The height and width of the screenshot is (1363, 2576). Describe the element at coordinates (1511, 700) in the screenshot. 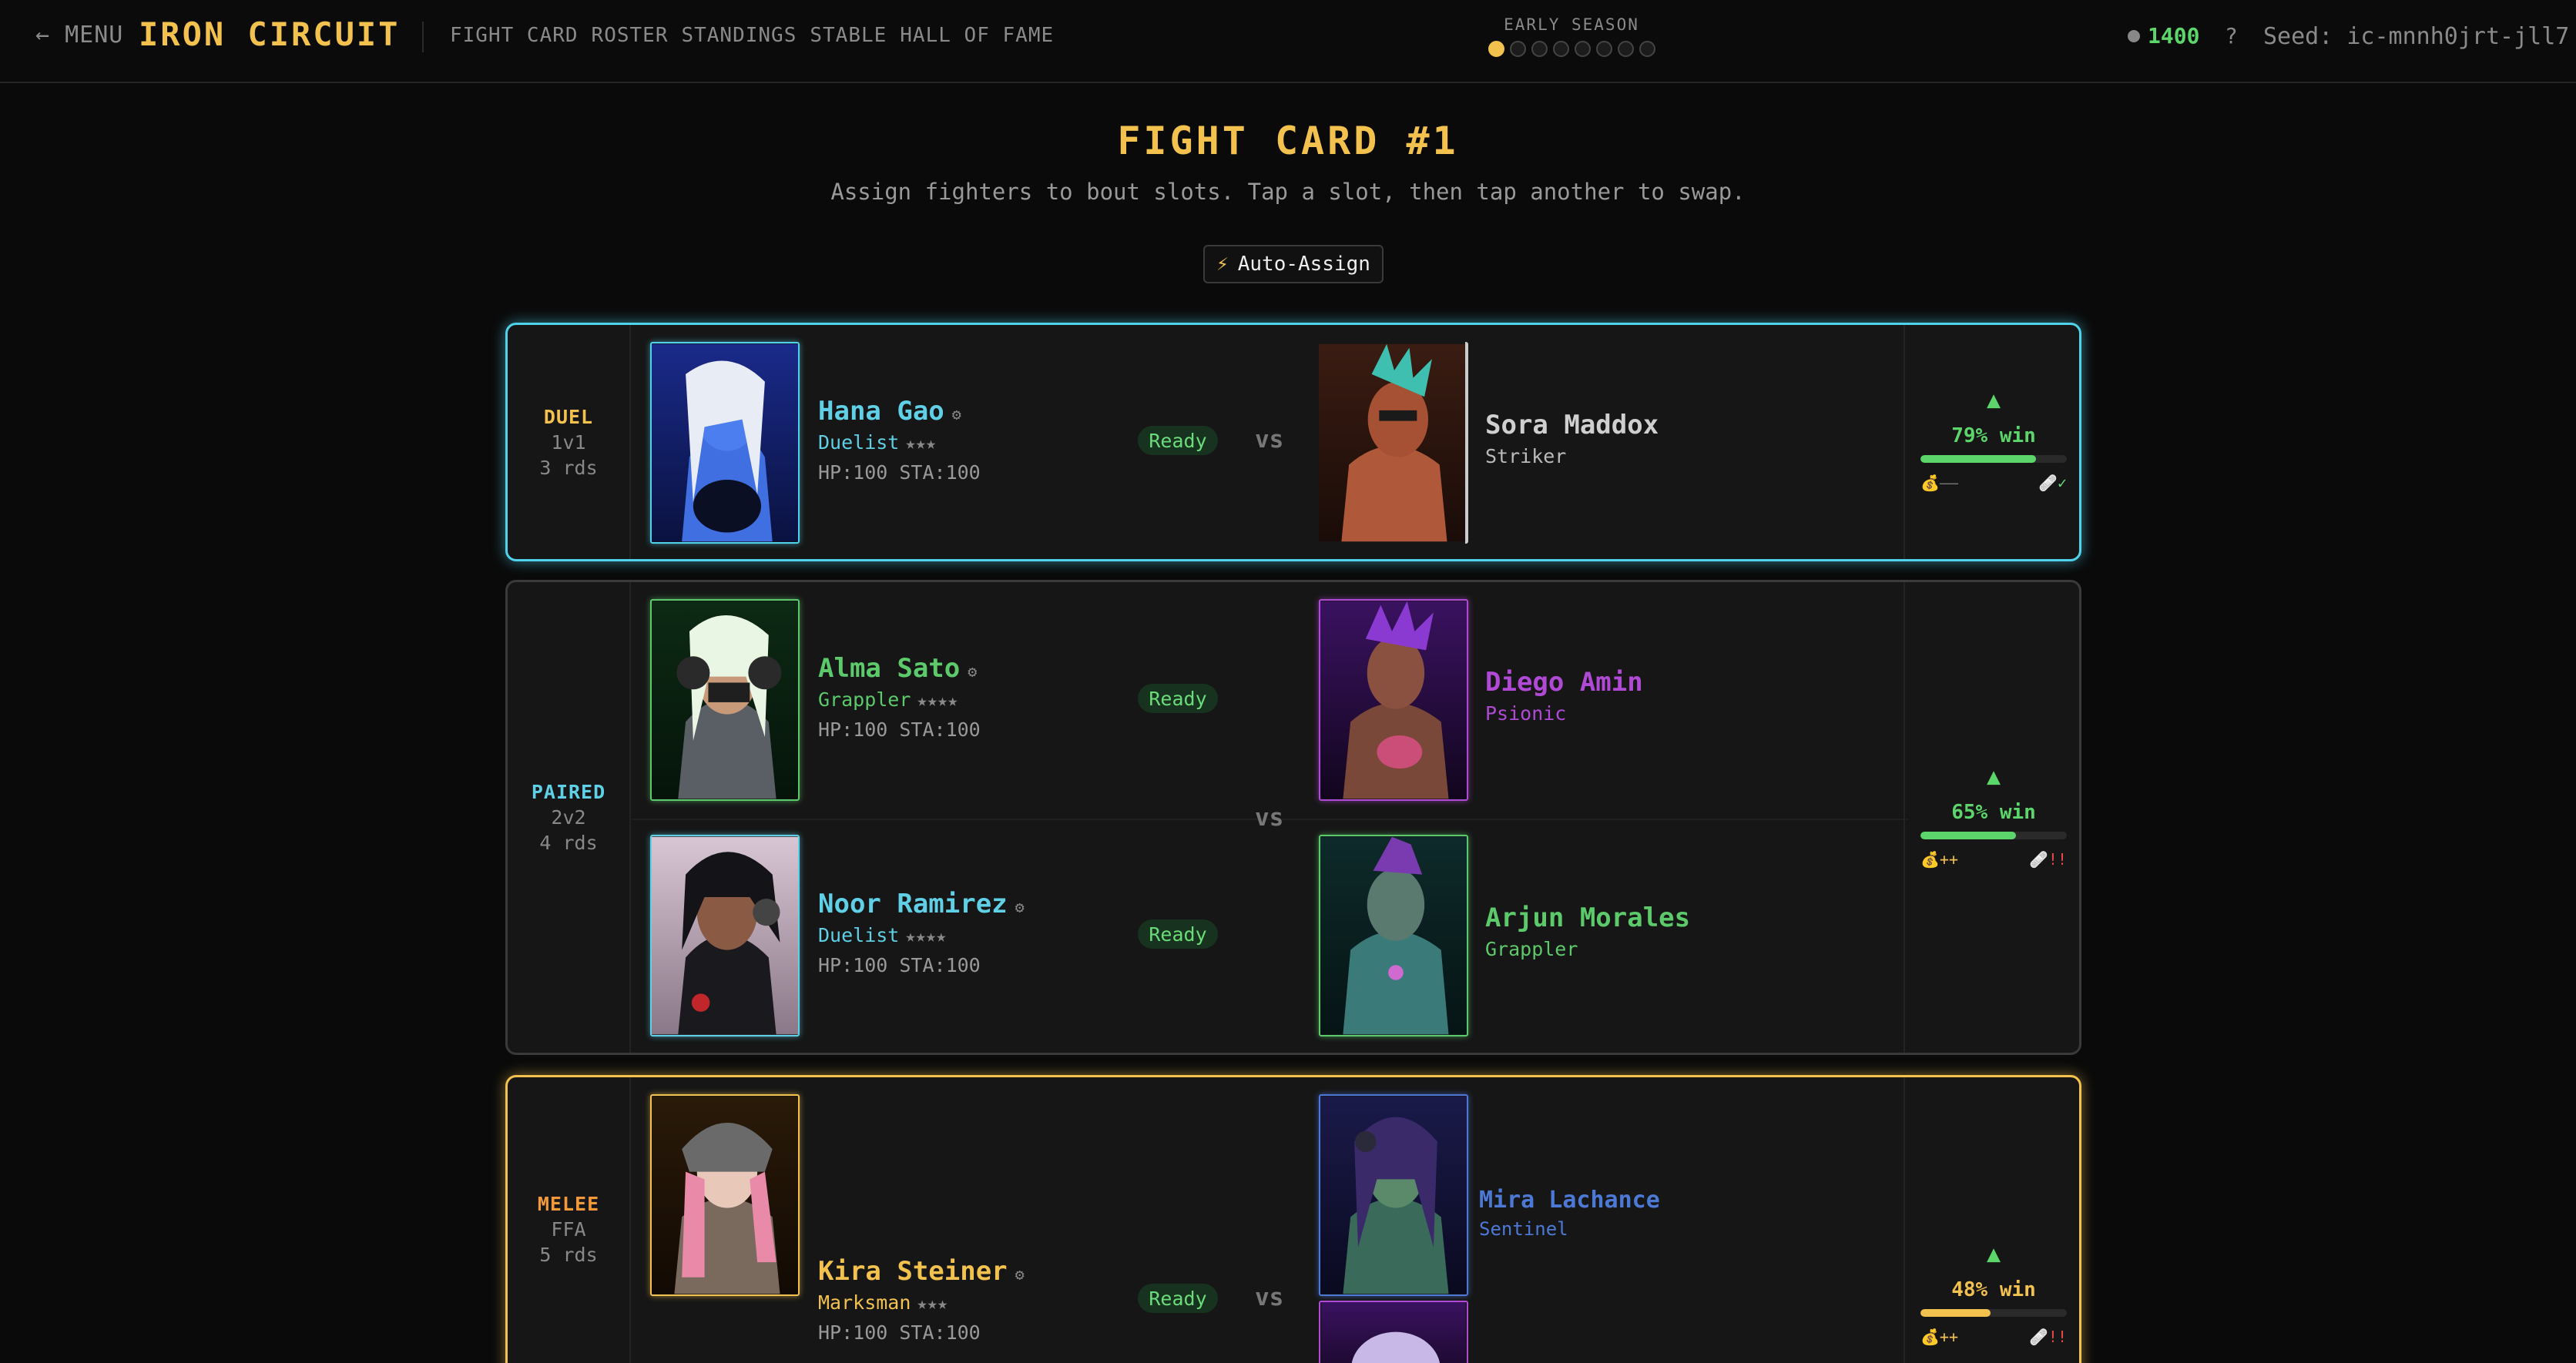

I see `opponent-slot: Diego Amin Psionic` at that location.